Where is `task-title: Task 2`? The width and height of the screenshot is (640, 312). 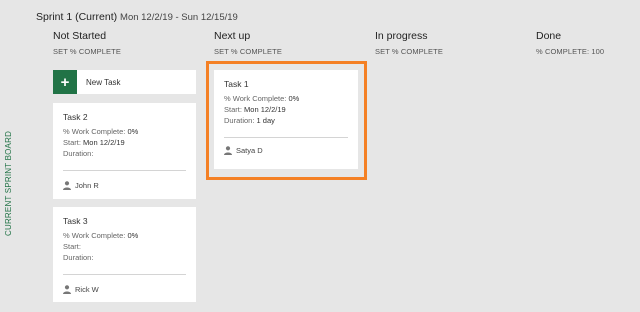 task-title: Task 2 is located at coordinates (75, 117).